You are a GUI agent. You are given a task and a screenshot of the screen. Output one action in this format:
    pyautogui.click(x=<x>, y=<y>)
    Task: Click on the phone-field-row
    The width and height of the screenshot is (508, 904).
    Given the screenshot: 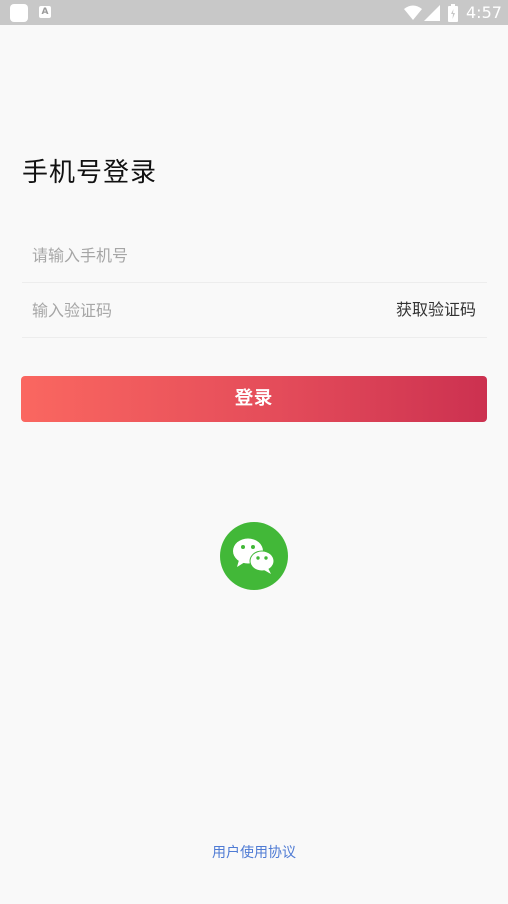 What is the action you would take?
    pyautogui.click(x=254, y=255)
    